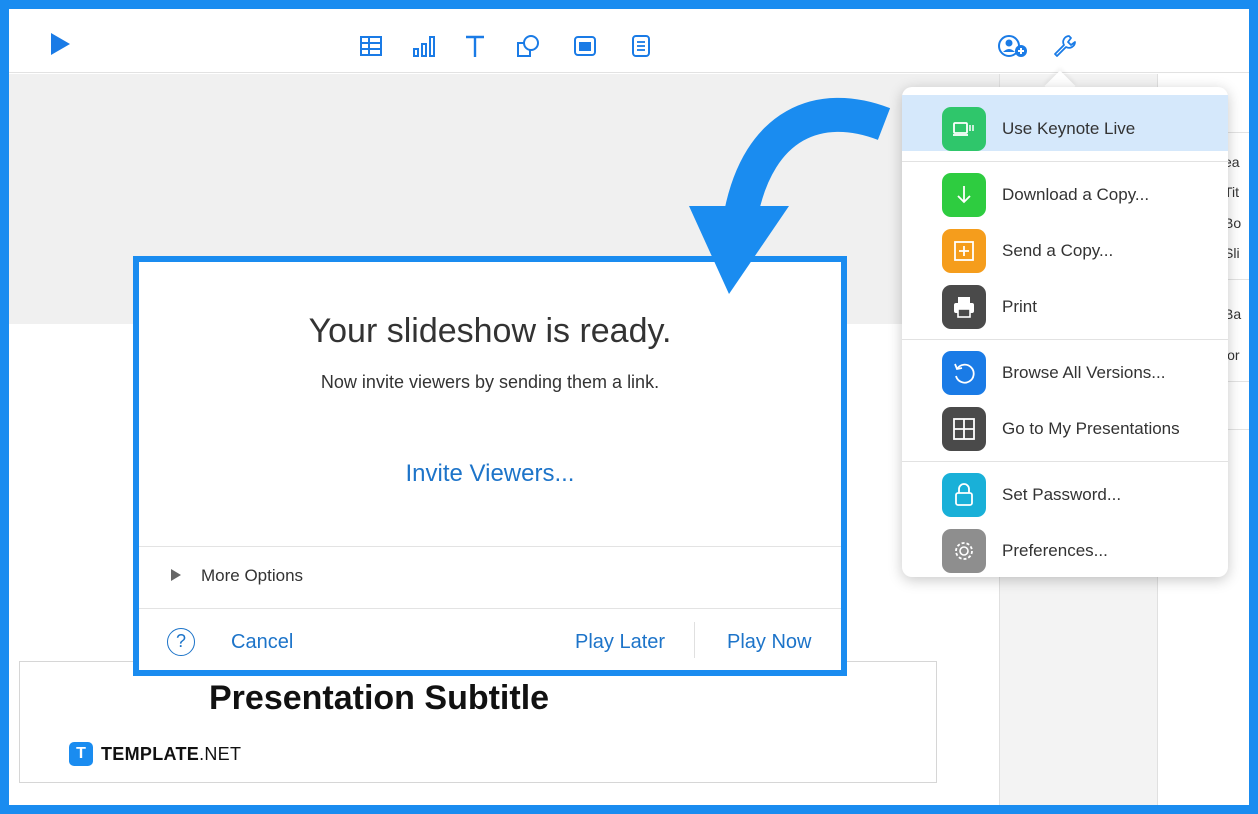 The height and width of the screenshot is (814, 1258). What do you see at coordinates (641, 46) in the screenshot?
I see `comment-icon` at bounding box center [641, 46].